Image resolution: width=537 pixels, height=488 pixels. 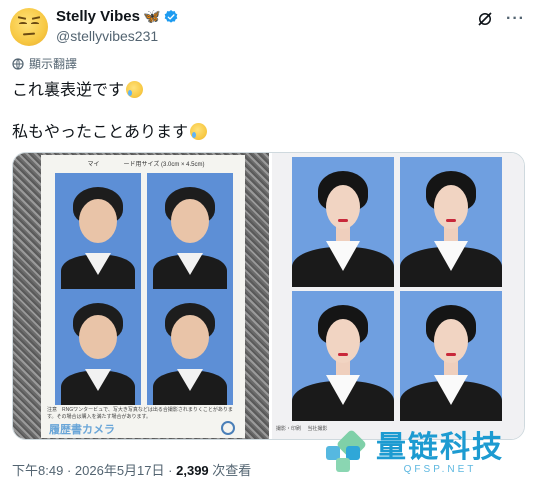 I want to click on globe-icon, so click(x=18, y=63).